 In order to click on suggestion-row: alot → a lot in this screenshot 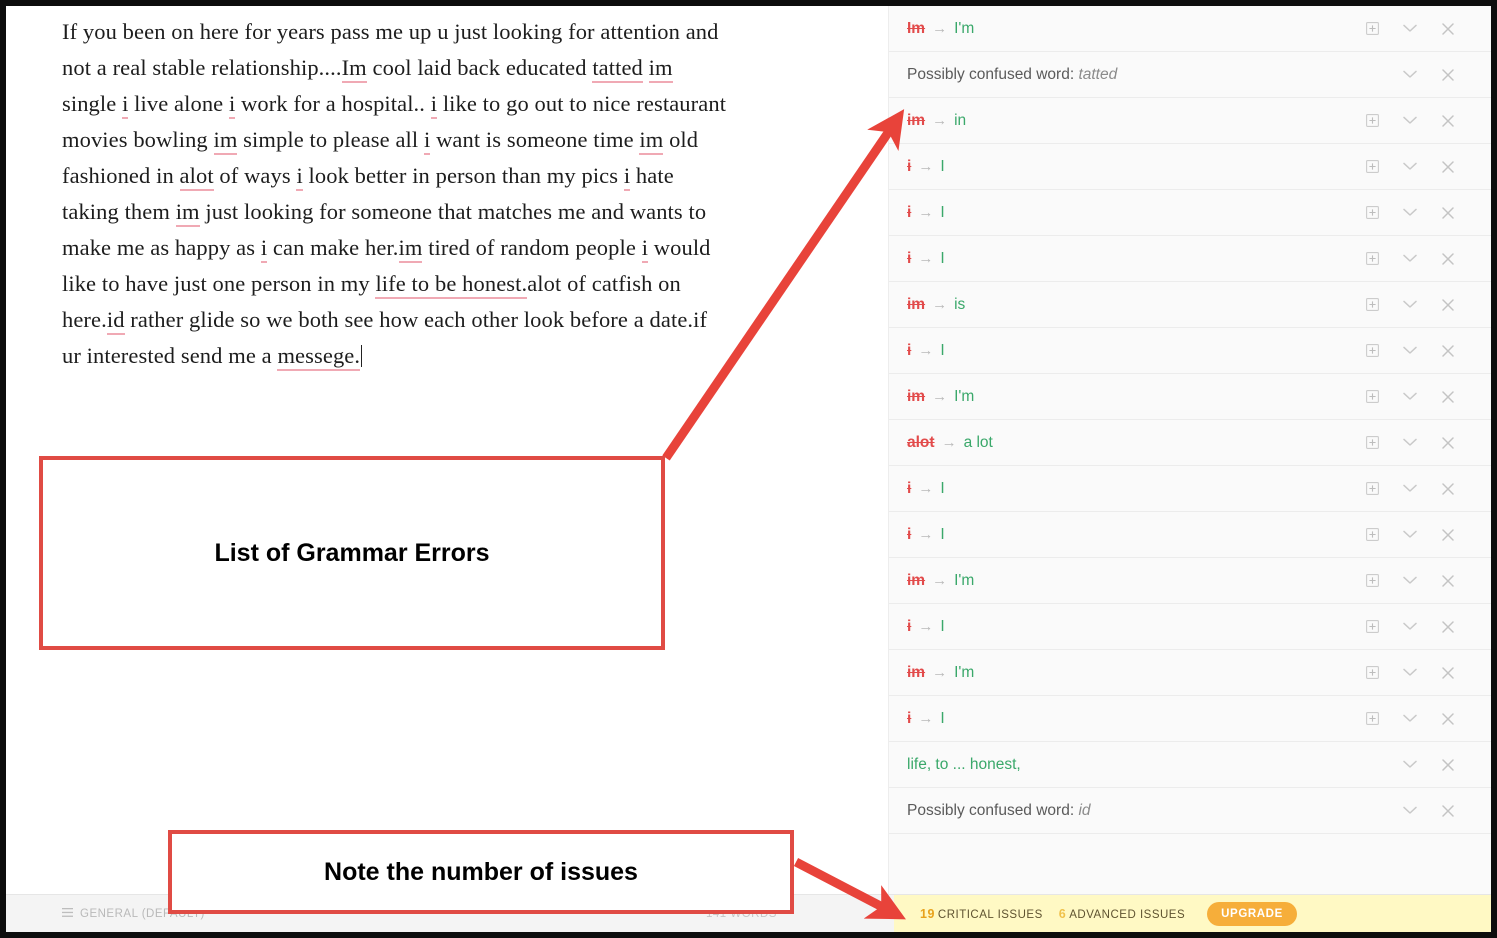, I will do `click(1190, 443)`.